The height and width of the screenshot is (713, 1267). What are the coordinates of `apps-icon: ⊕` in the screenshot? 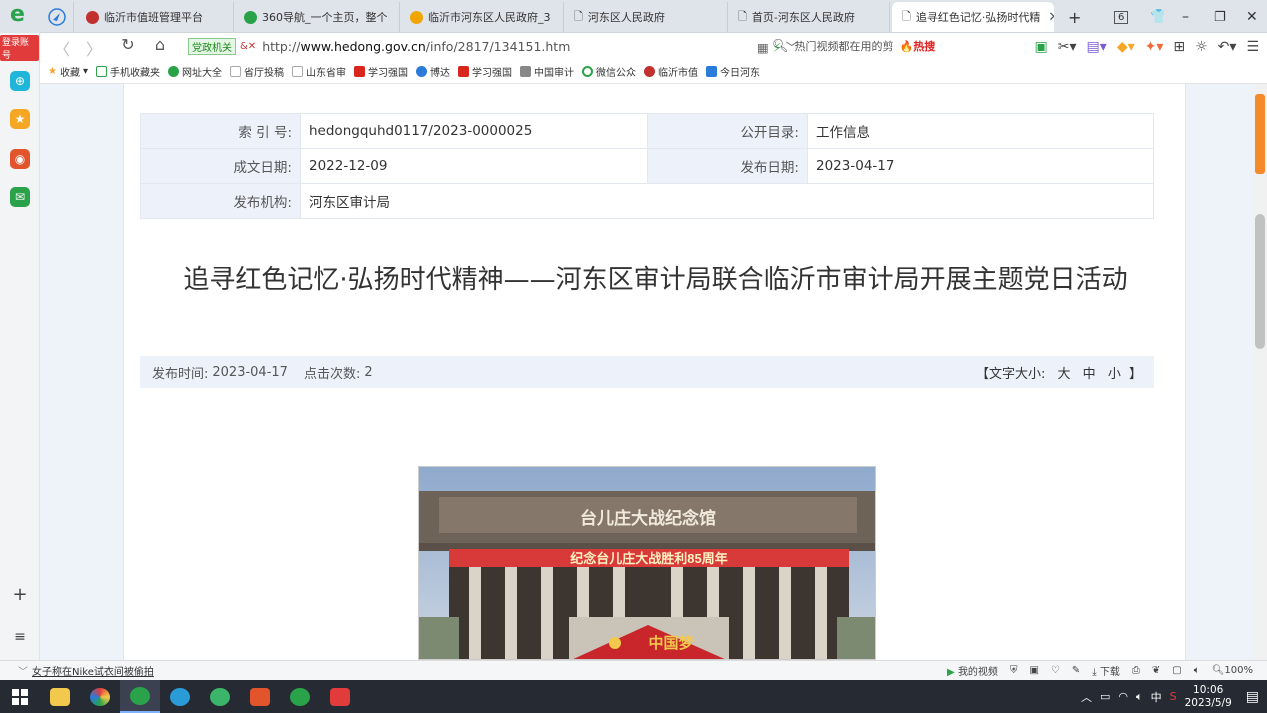 It's located at (20, 81).